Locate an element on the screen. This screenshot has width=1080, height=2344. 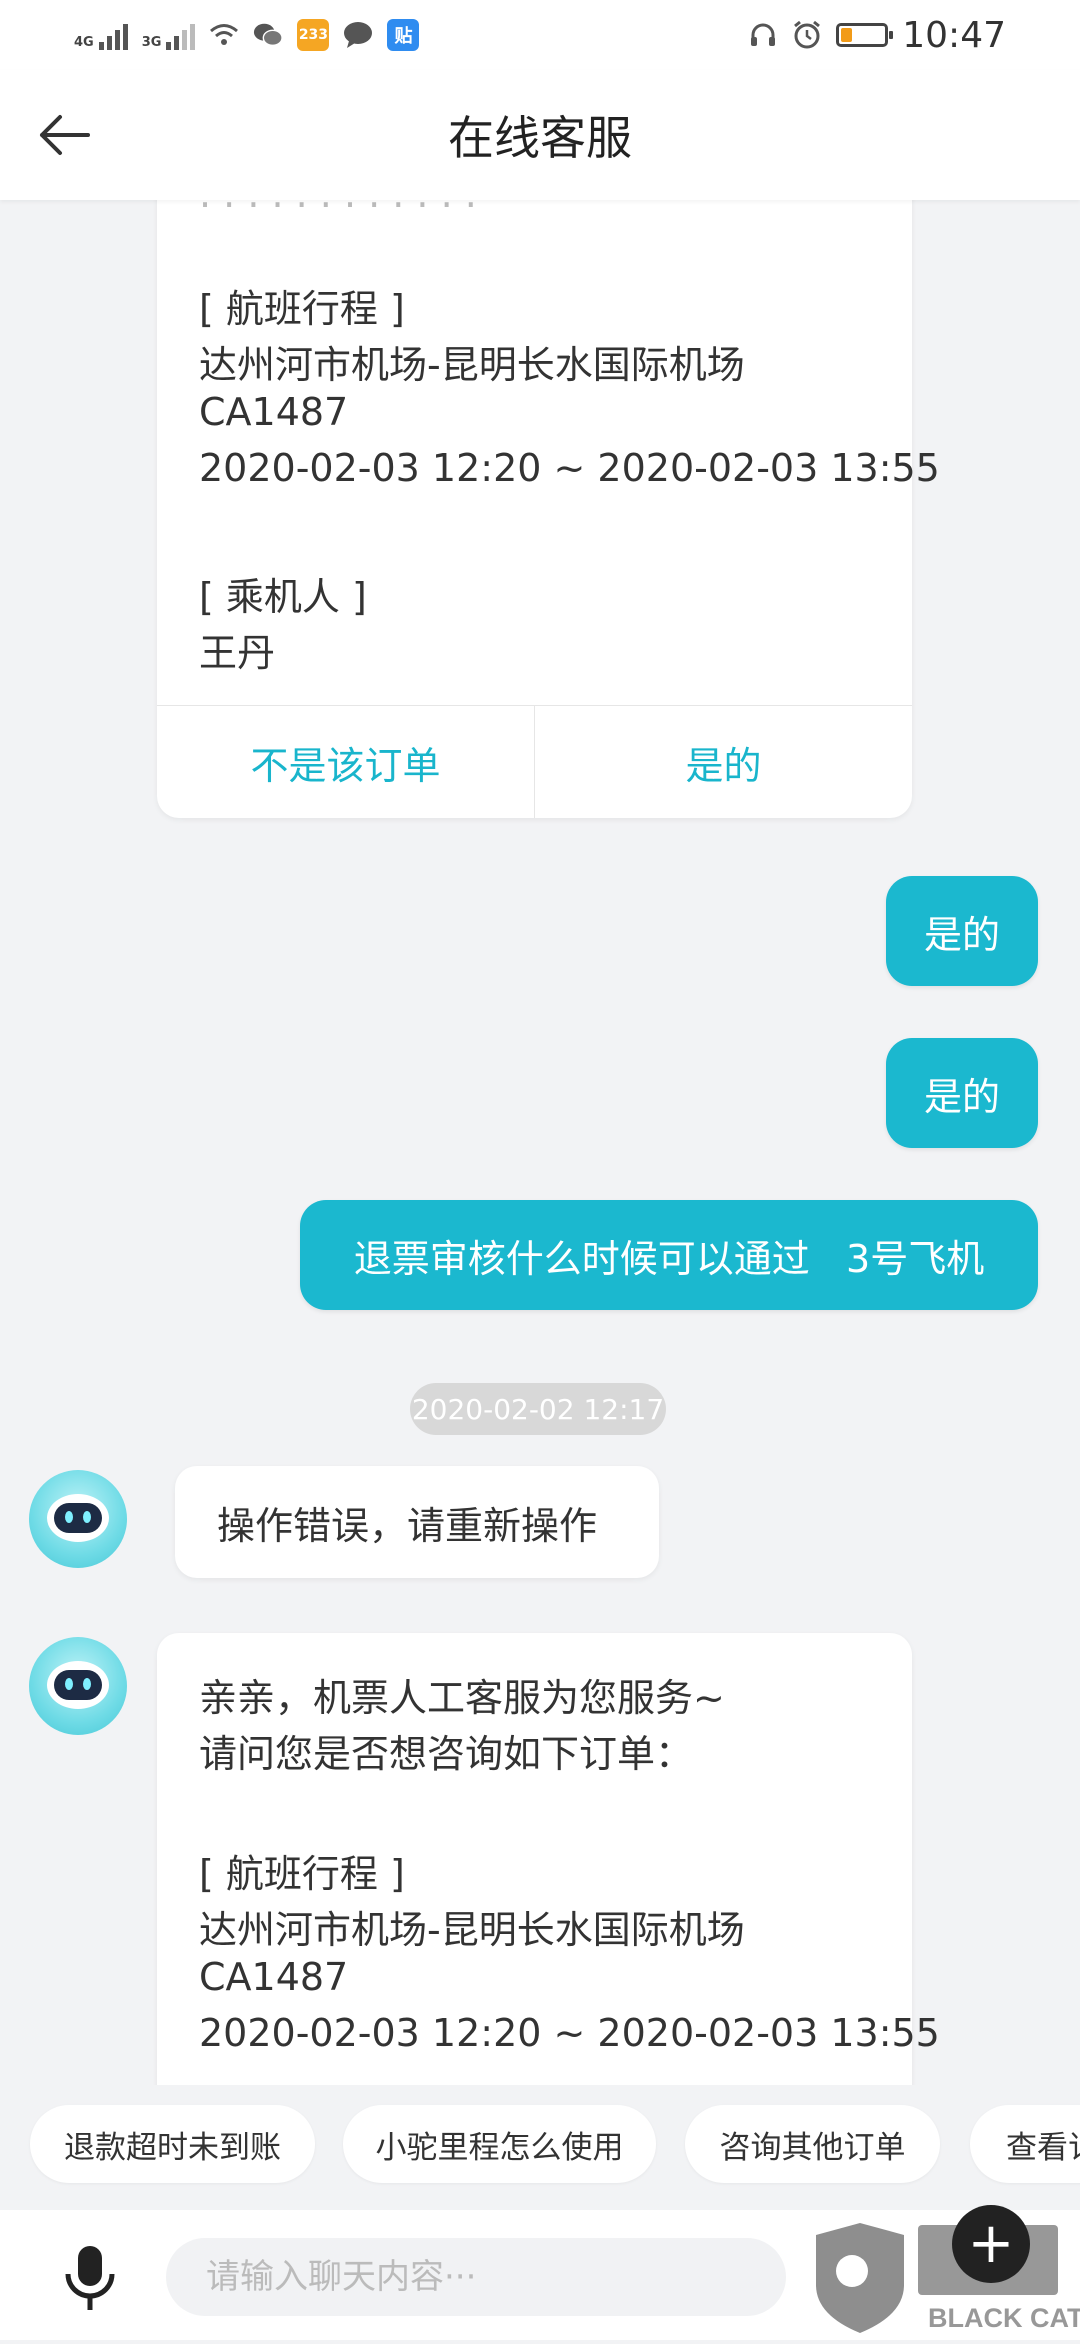
signal-icon-2: 3G is located at coordinates (169, 35).